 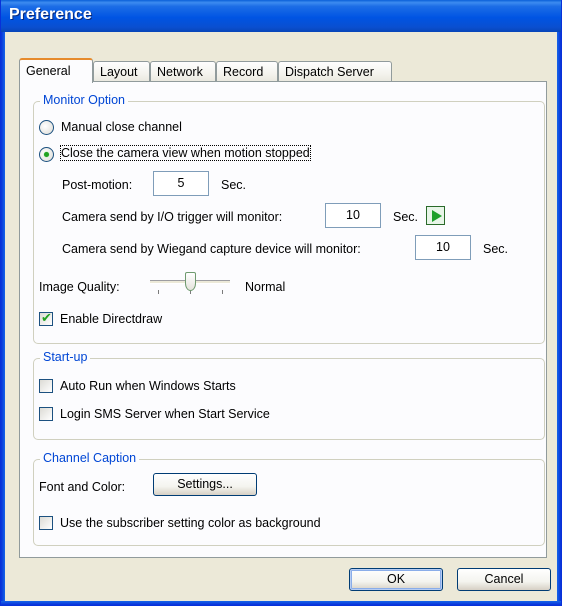 What do you see at coordinates (82, 487) in the screenshot?
I see `font-color-label: Font and Color:` at bounding box center [82, 487].